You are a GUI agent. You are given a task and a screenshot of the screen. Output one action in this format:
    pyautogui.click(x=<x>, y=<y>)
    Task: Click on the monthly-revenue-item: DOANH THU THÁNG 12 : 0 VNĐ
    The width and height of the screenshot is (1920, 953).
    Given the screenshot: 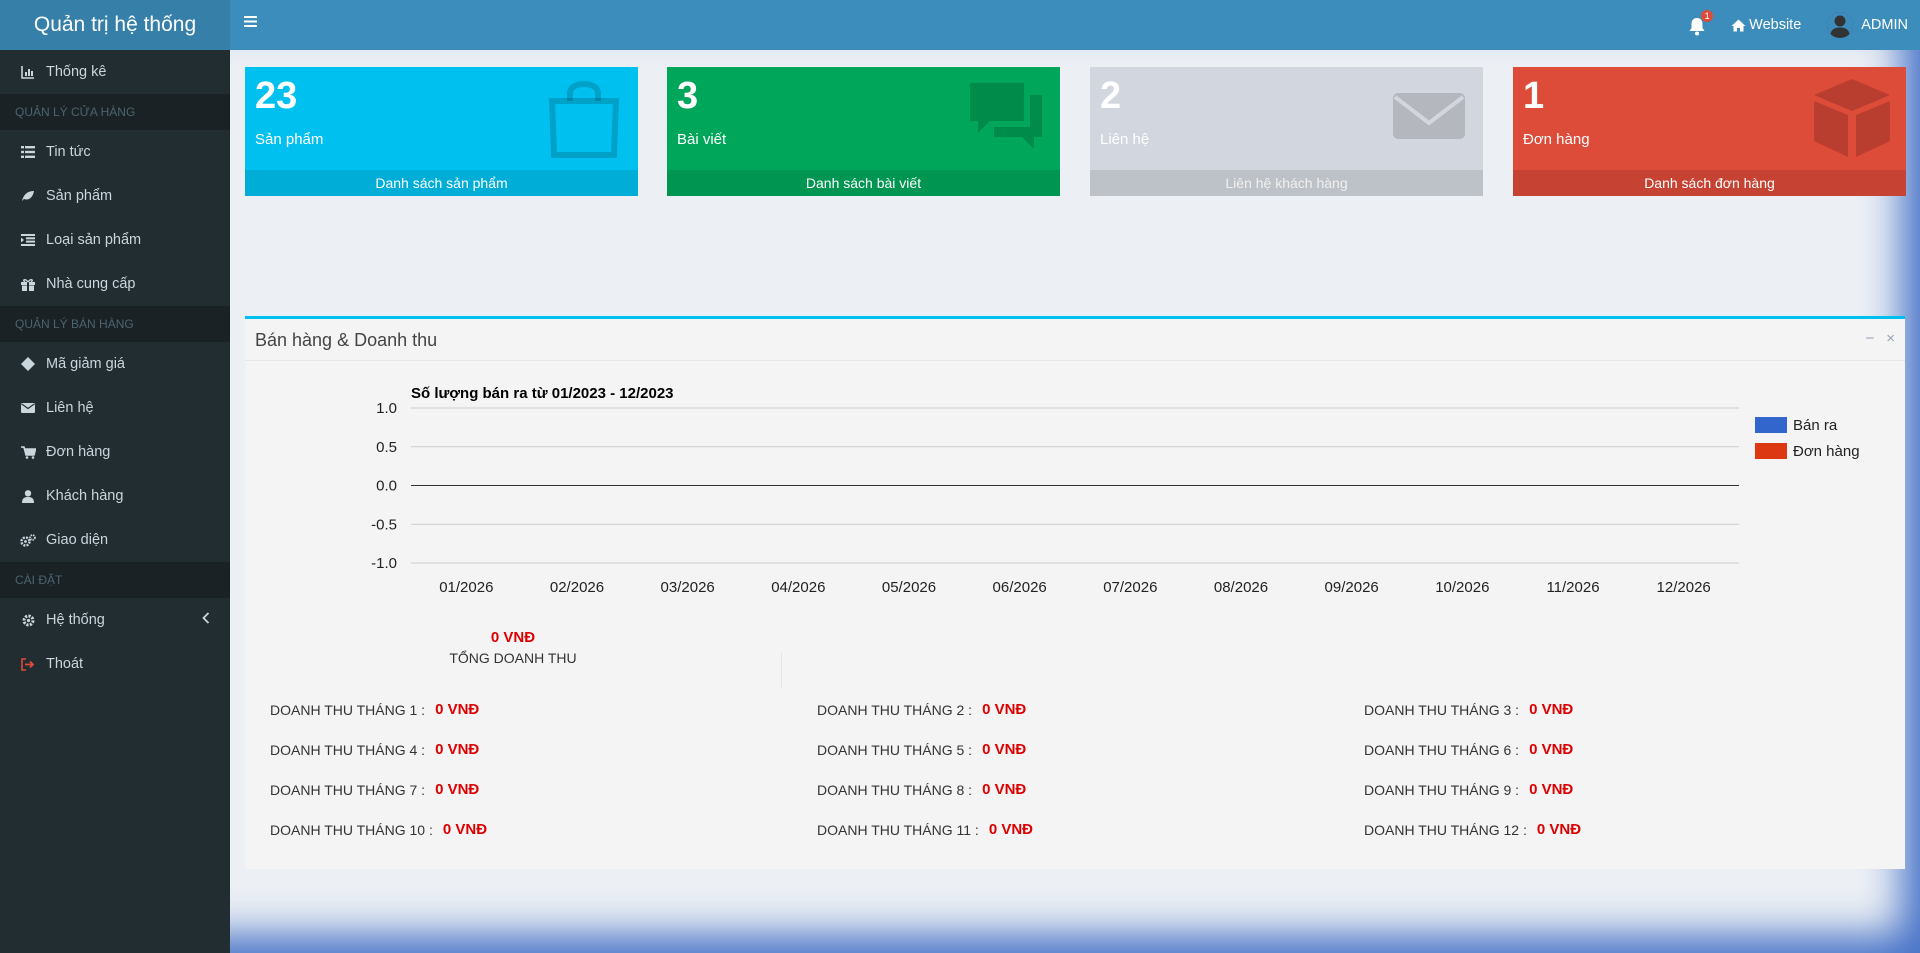 What is the action you would take?
    pyautogui.click(x=1472, y=829)
    